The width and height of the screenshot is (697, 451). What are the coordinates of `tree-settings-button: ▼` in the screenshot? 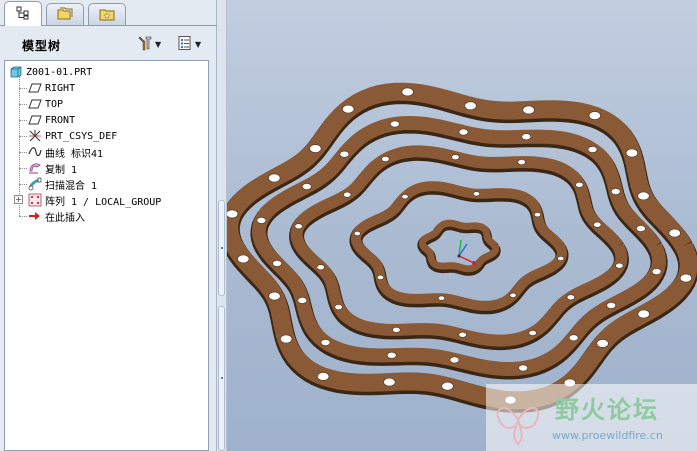 It's located at (149, 44).